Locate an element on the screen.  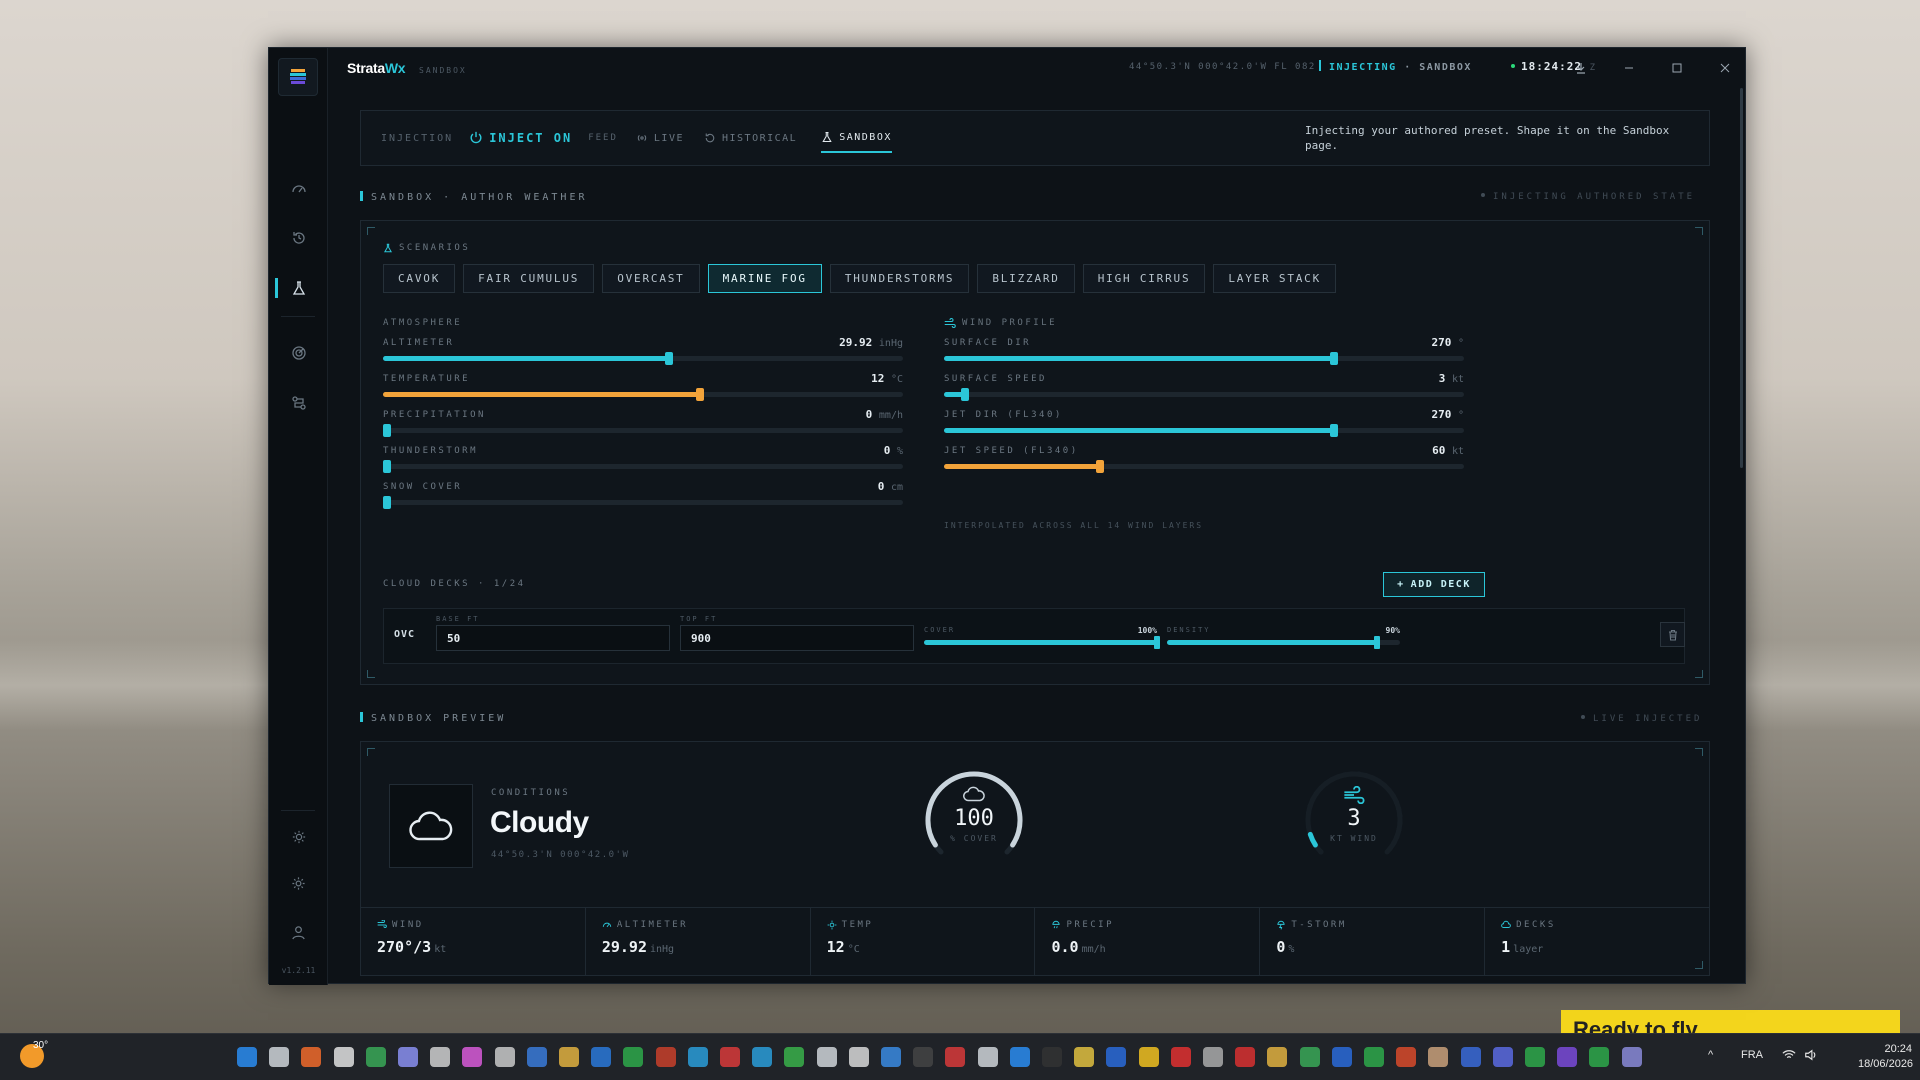
cover-slider: COVER 100% is located at coordinates (1042, 638).